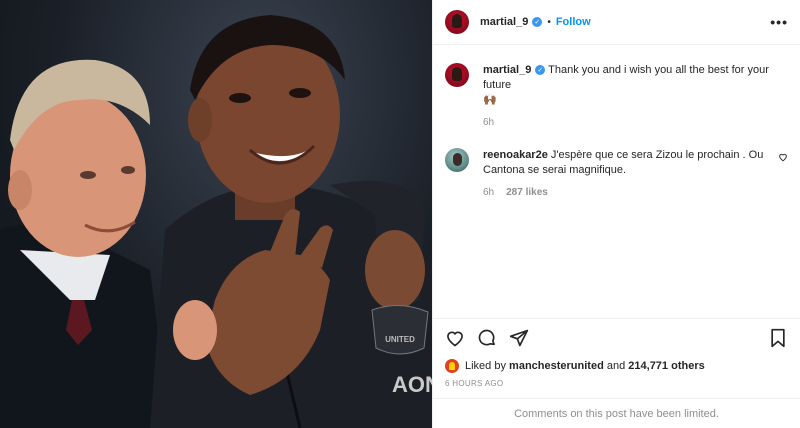  Describe the element at coordinates (779, 22) in the screenshot. I see `more-options-icon: •••` at that location.